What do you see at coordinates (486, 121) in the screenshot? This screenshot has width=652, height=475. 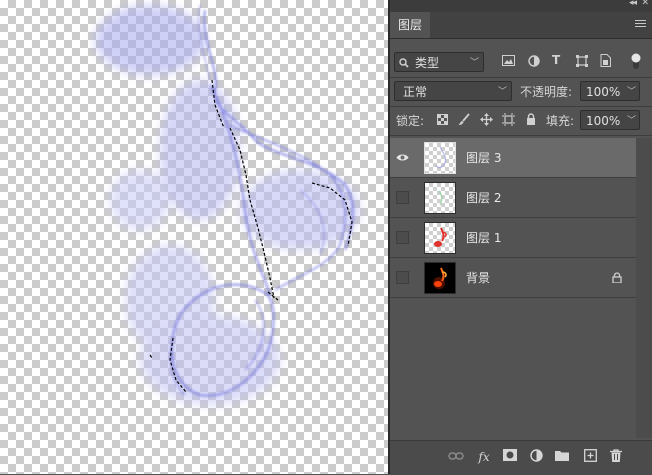 I see `lock-position-icon` at bounding box center [486, 121].